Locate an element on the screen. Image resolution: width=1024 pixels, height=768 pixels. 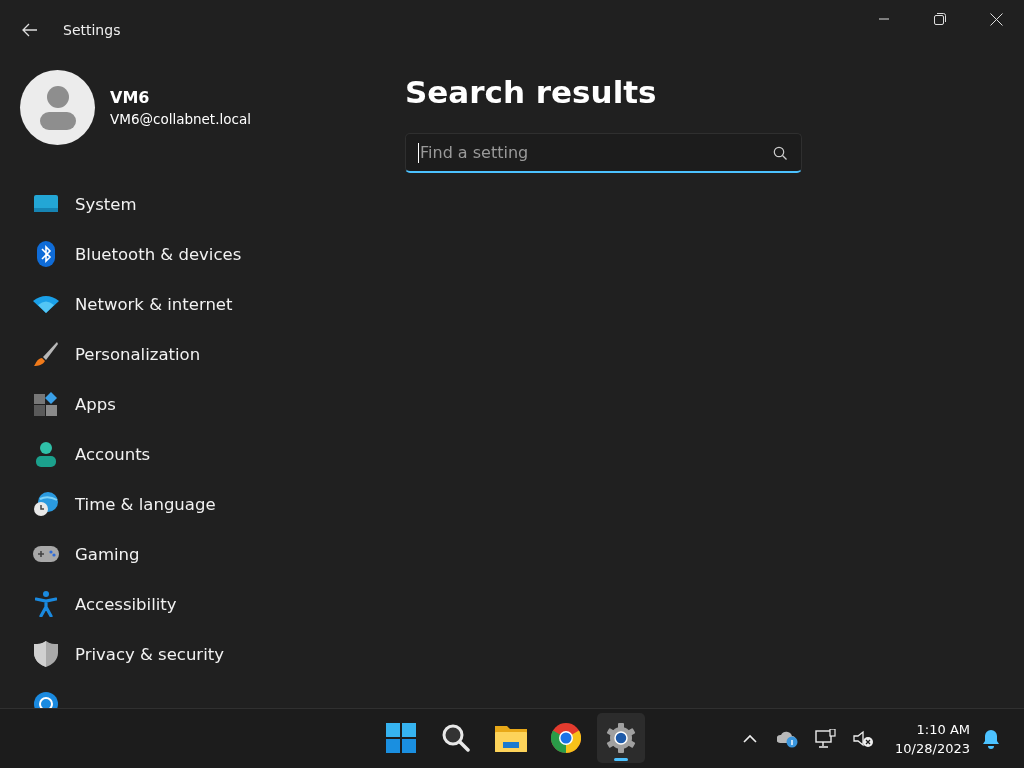
nav-item: Time & language is located at coordinates (190, 504).